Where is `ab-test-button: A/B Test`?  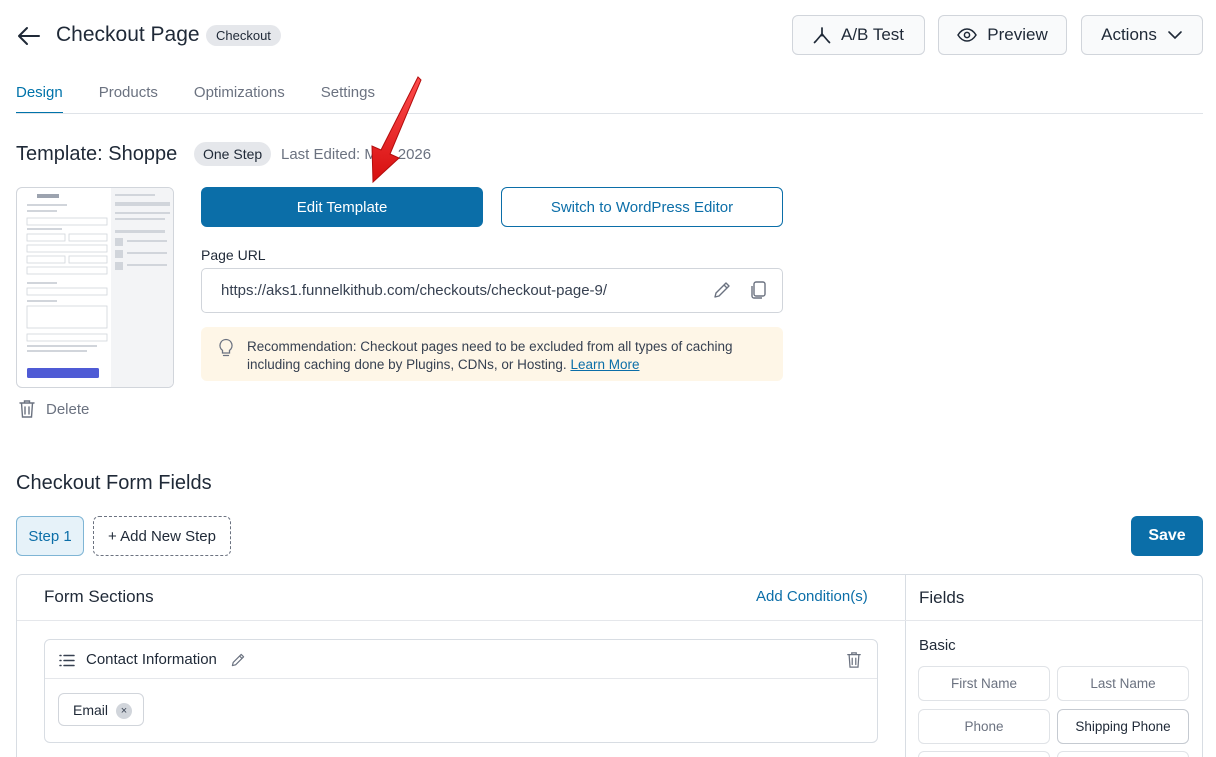
ab-test-button: A/B Test is located at coordinates (858, 35).